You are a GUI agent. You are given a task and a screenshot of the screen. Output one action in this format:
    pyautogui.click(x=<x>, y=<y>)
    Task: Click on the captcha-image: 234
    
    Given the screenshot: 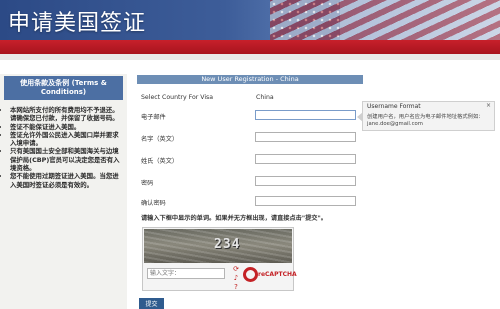 What is the action you would take?
    pyautogui.click(x=218, y=246)
    